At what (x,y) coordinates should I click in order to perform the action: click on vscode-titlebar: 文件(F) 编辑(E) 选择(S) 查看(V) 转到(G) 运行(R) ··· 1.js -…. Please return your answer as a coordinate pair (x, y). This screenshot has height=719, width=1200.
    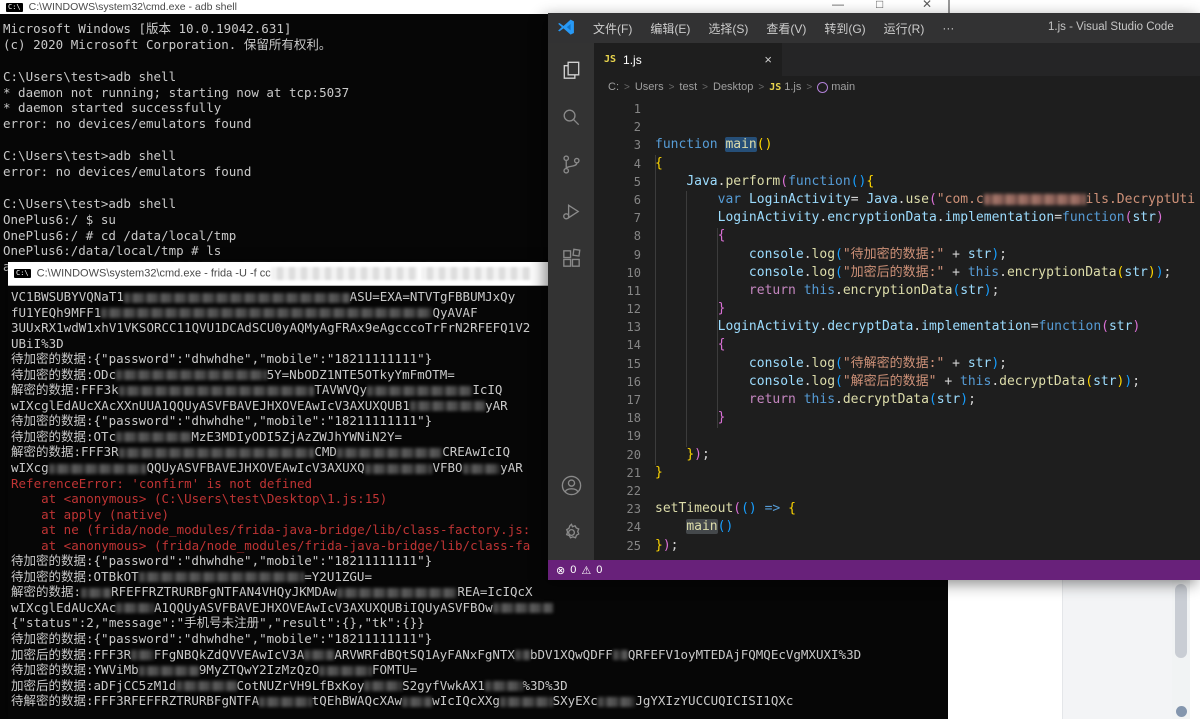
    Looking at the image, I should click on (874, 28).